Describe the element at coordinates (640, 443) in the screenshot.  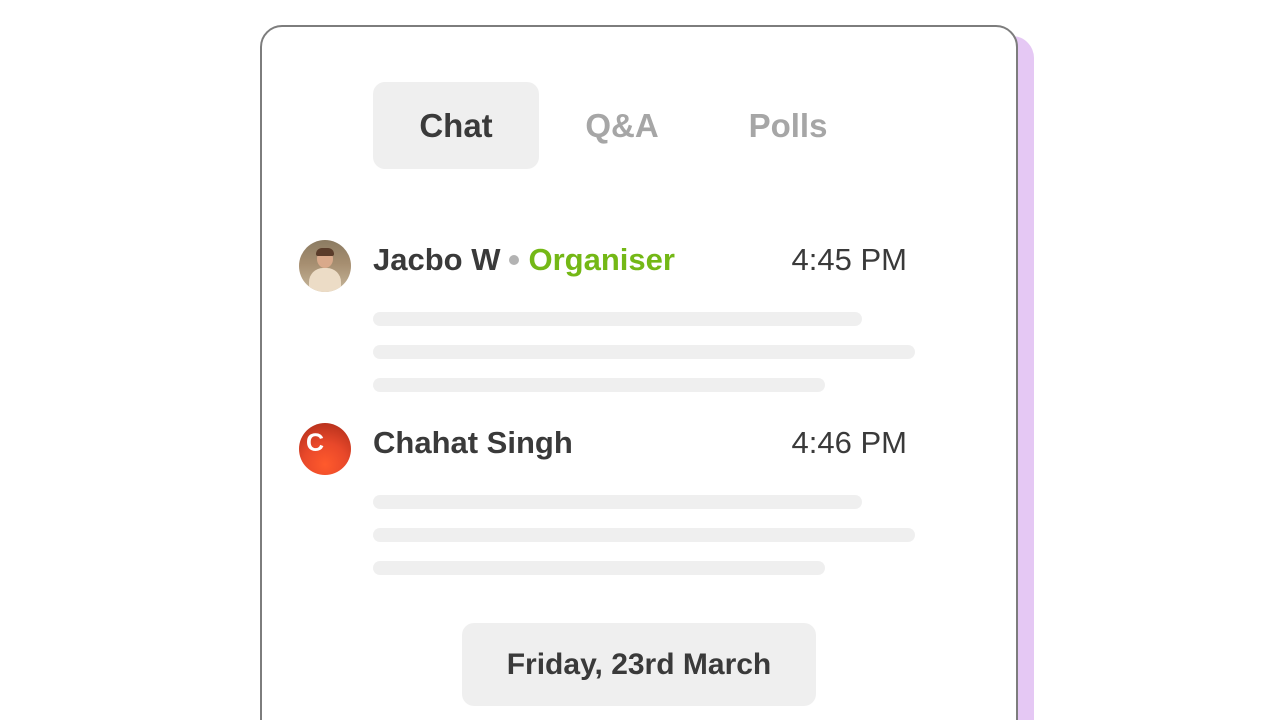
I see `message-header: Chahat Singh 4:46 PM` at that location.